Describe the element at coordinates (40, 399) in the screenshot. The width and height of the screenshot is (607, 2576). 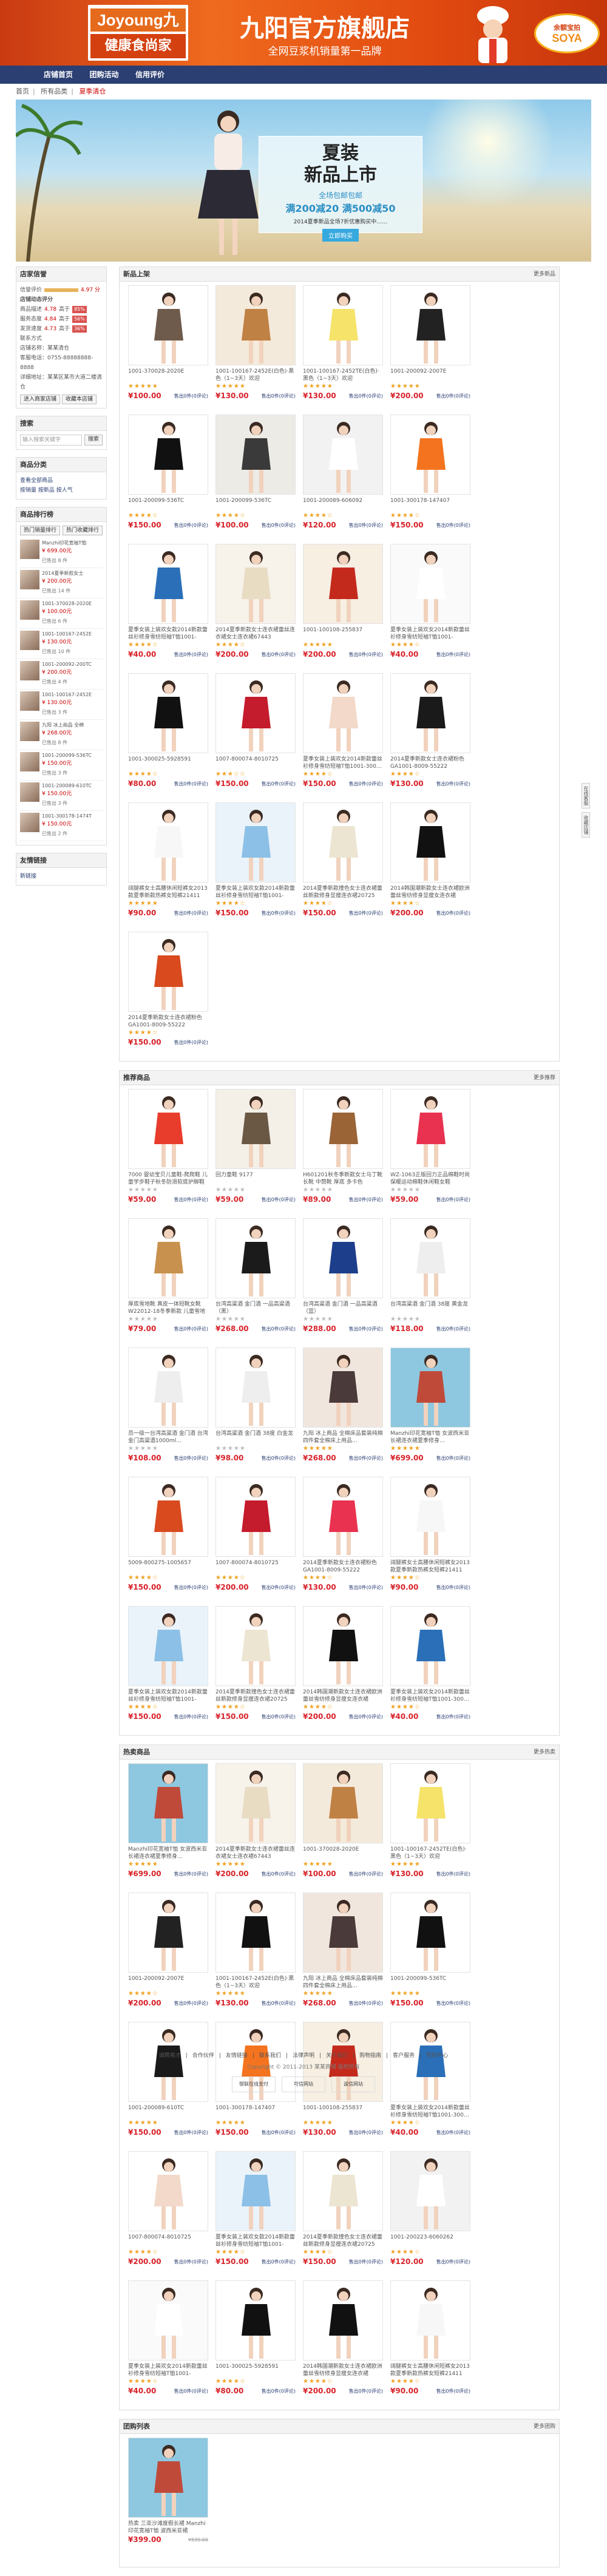
I see `enter-shop-button: 进入商家店铺` at that location.